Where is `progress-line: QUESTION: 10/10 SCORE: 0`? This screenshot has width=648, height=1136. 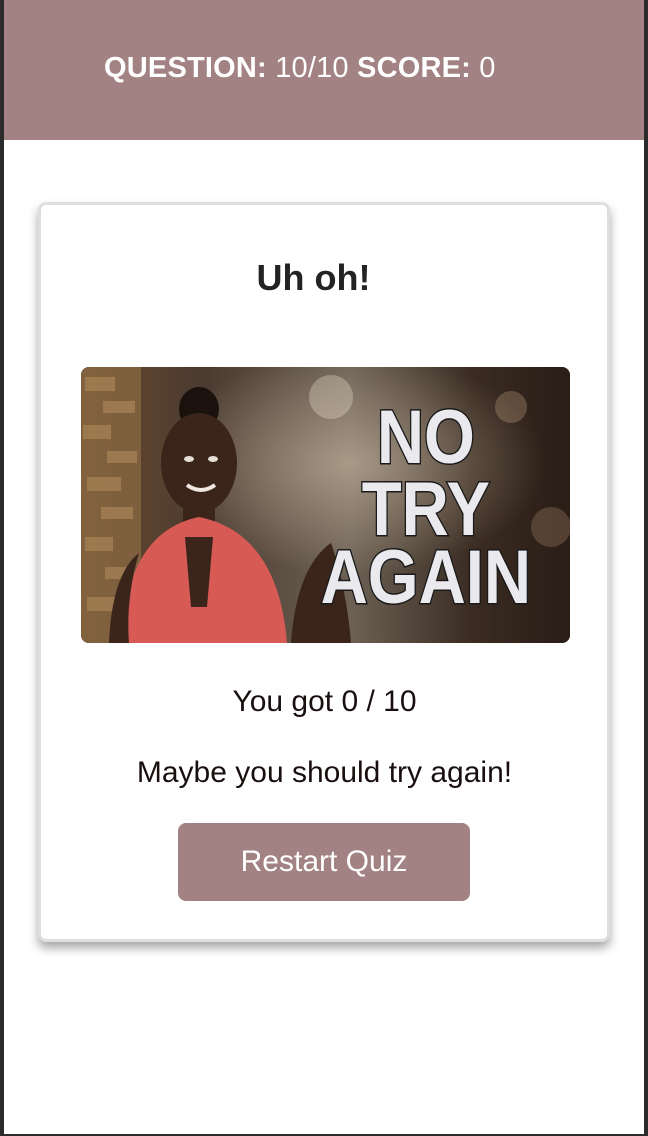
progress-line: QUESTION: 10/10 SCORE: 0 is located at coordinates (300, 68).